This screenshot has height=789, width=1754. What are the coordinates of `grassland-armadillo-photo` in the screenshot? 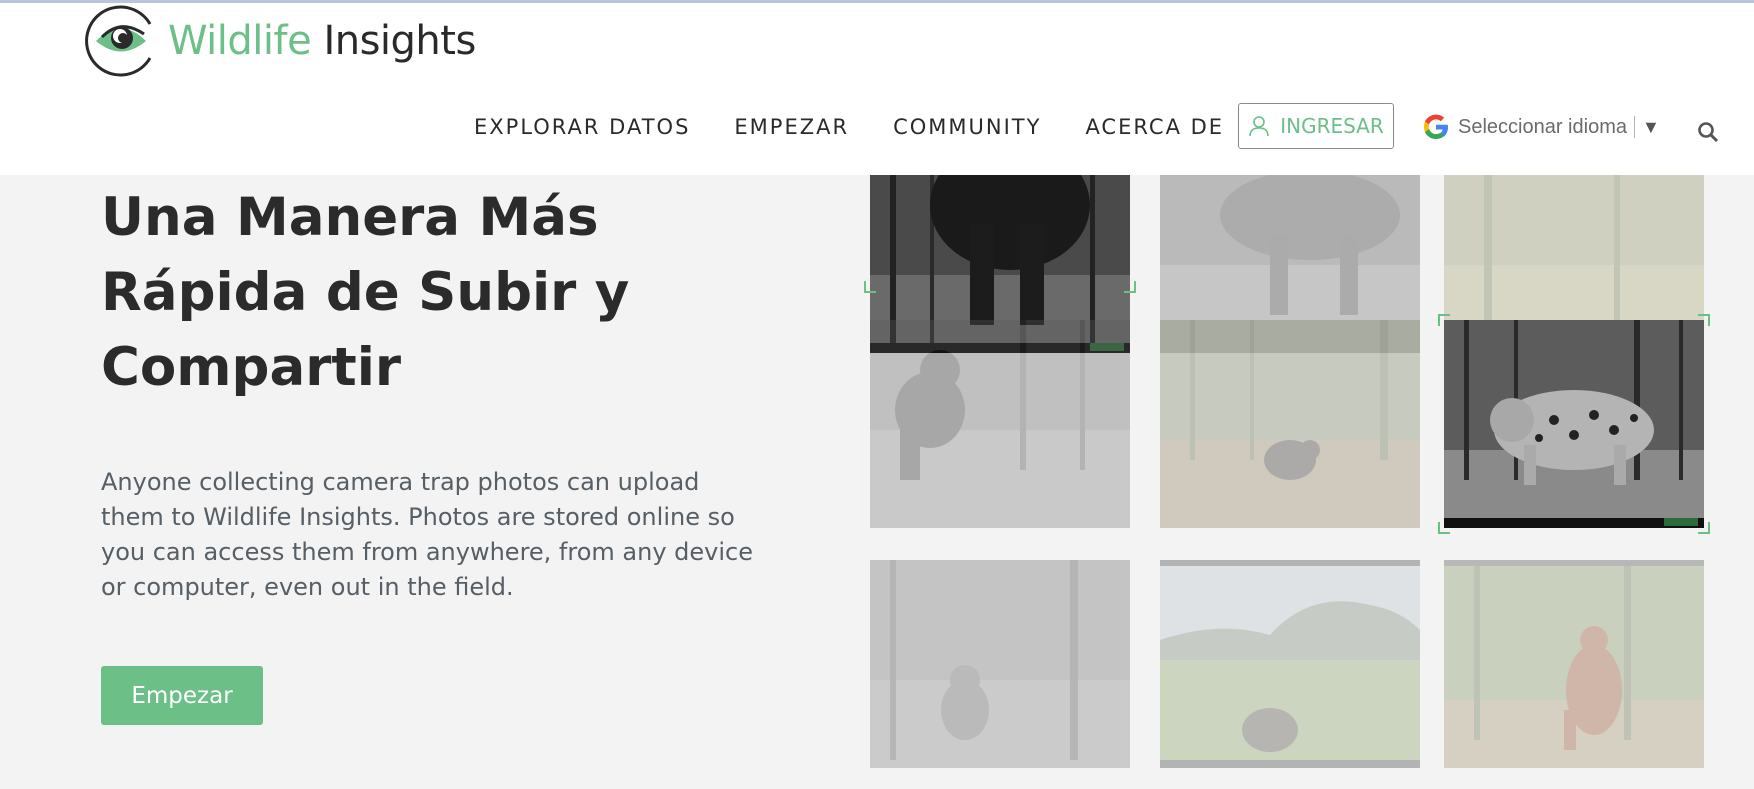 It's located at (1290, 664).